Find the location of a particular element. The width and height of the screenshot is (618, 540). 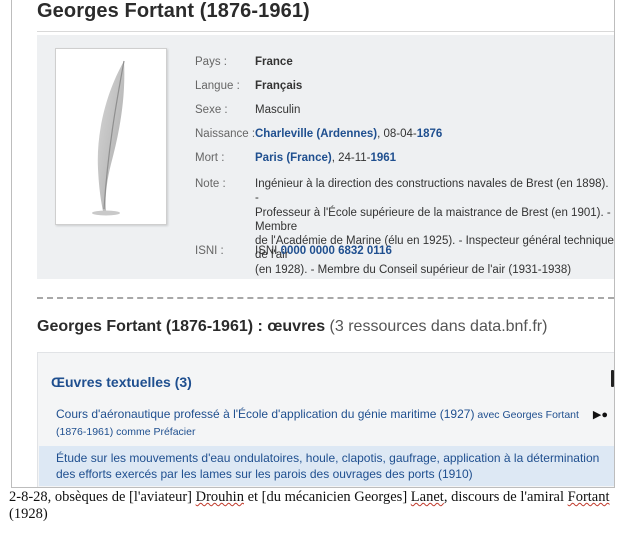

quill-icon is located at coordinates (108, 138).